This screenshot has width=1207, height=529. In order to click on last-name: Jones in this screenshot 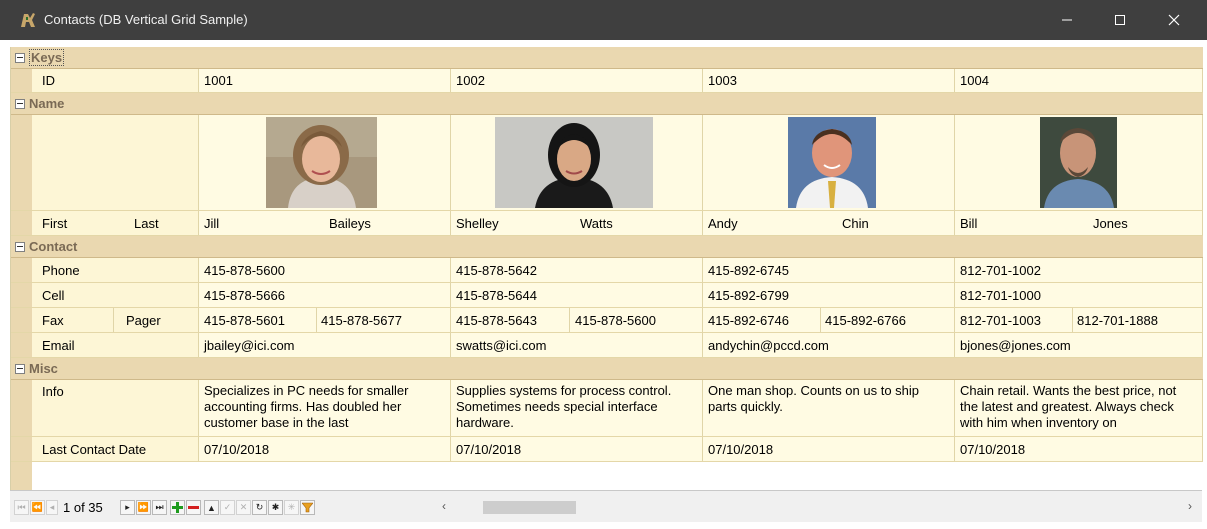, I will do `click(1110, 223)`.